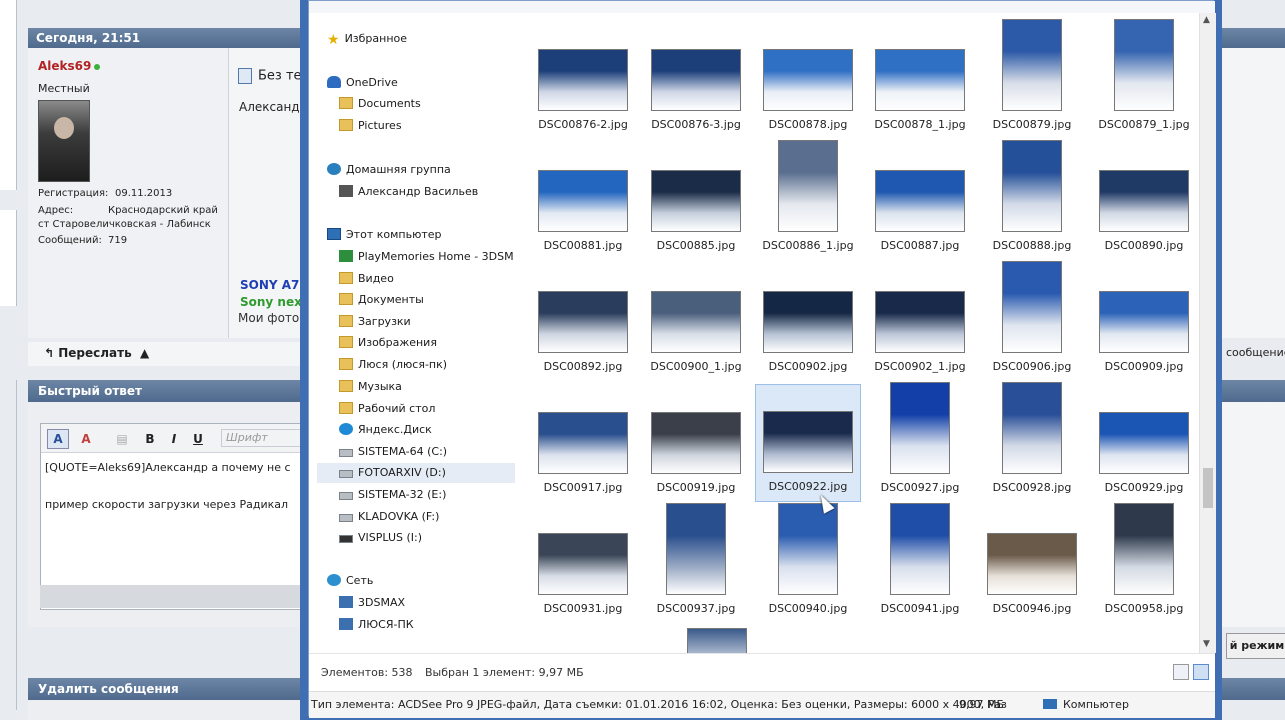 This screenshot has width=1285, height=720. What do you see at coordinates (389, 170) in the screenshot?
I see `nav-homegroup: Домашняя группа` at bounding box center [389, 170].